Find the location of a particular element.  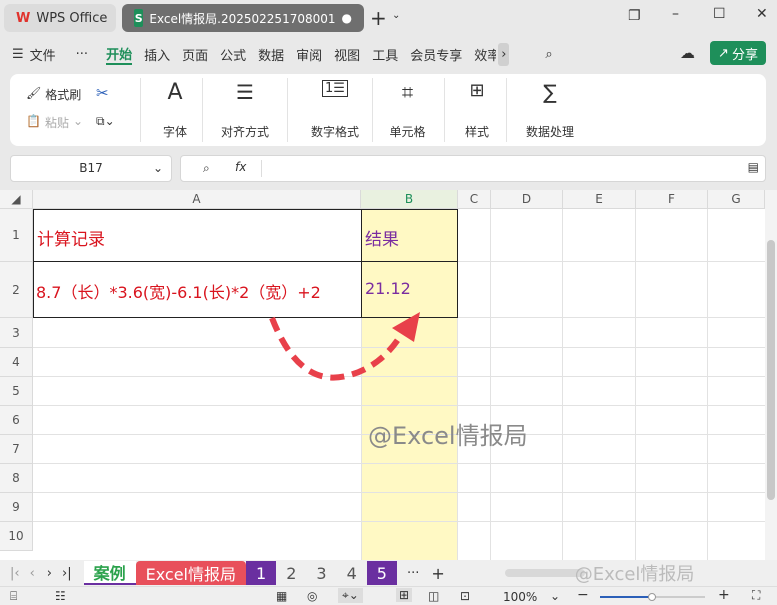

cloud-sync-icon: ☁ is located at coordinates (687, 53).